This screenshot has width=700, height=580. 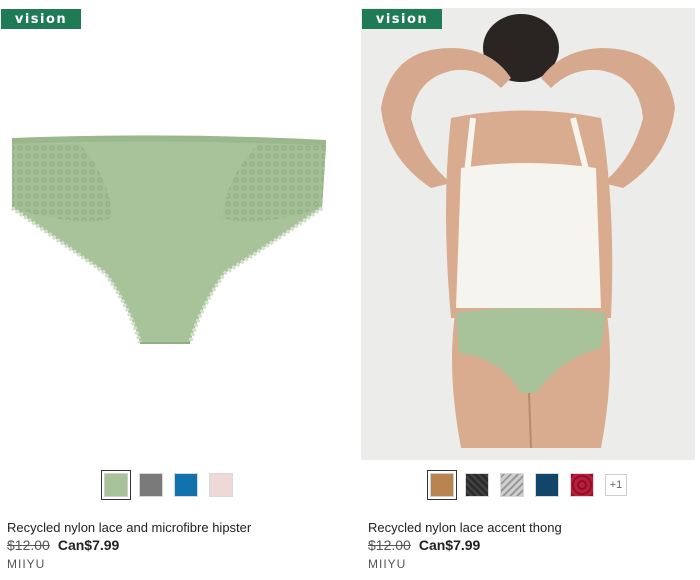 What do you see at coordinates (151, 485) in the screenshot?
I see `swatch-grey` at bounding box center [151, 485].